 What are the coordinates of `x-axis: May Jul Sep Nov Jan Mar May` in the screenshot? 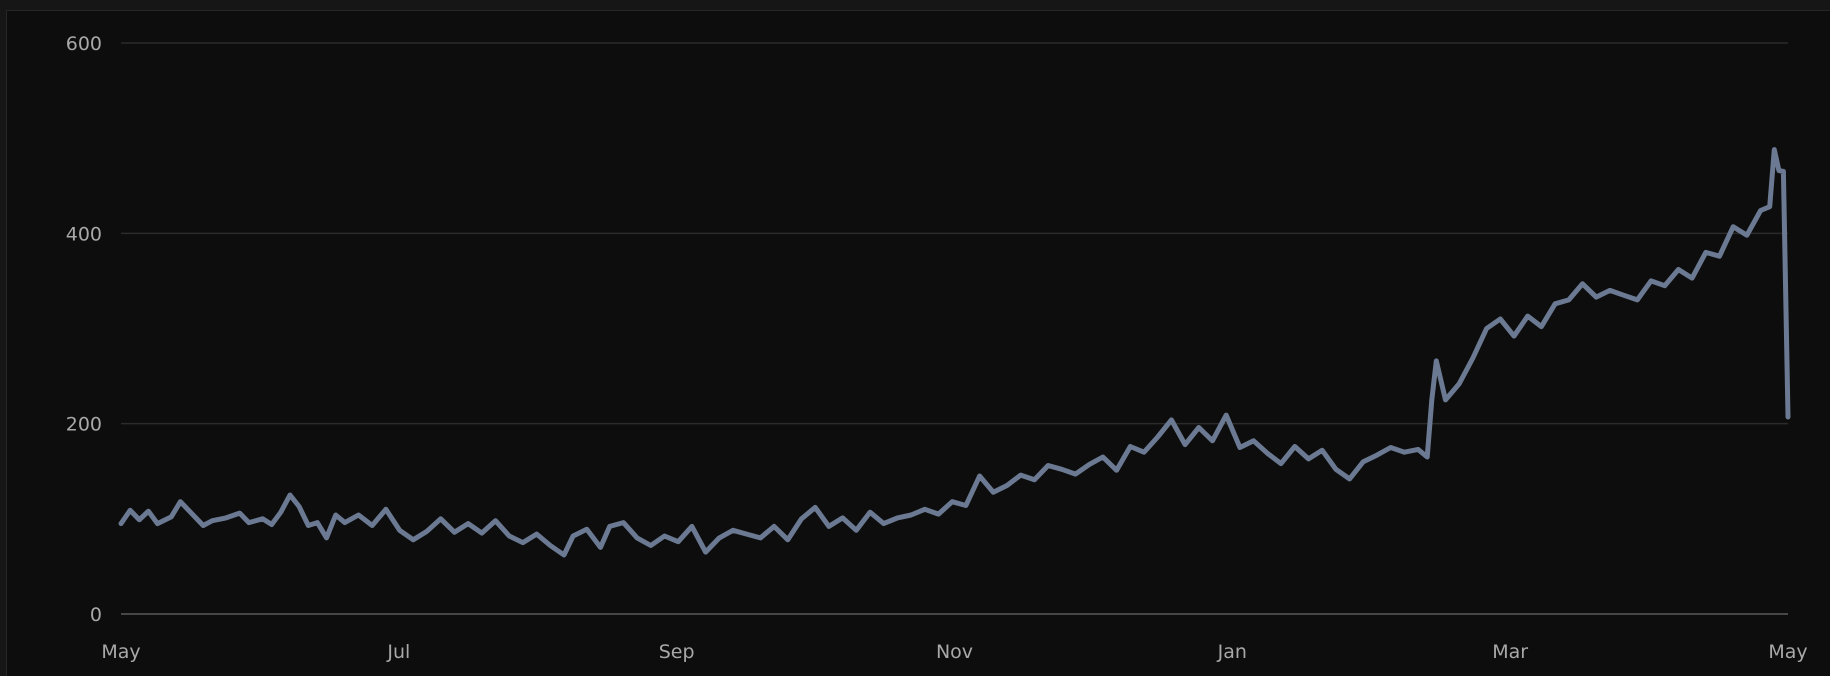 It's located at (954, 652).